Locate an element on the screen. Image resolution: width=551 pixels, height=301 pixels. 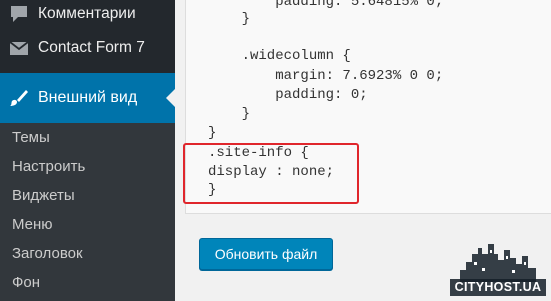
sidebar-item-comments: Комментарии is located at coordinates (87, 14).